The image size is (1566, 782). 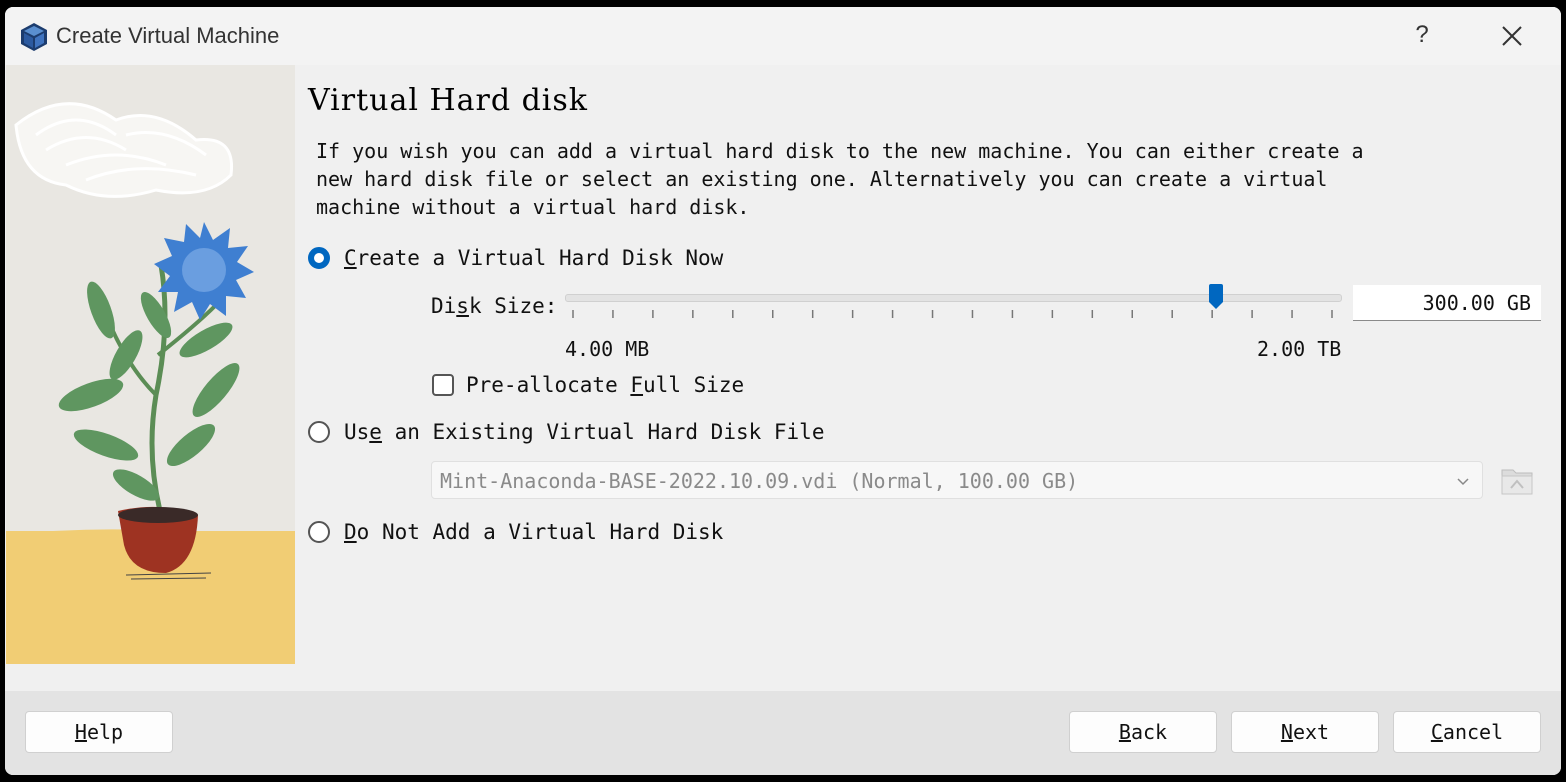 What do you see at coordinates (1517, 480) in the screenshot?
I see `folder-icon` at bounding box center [1517, 480].